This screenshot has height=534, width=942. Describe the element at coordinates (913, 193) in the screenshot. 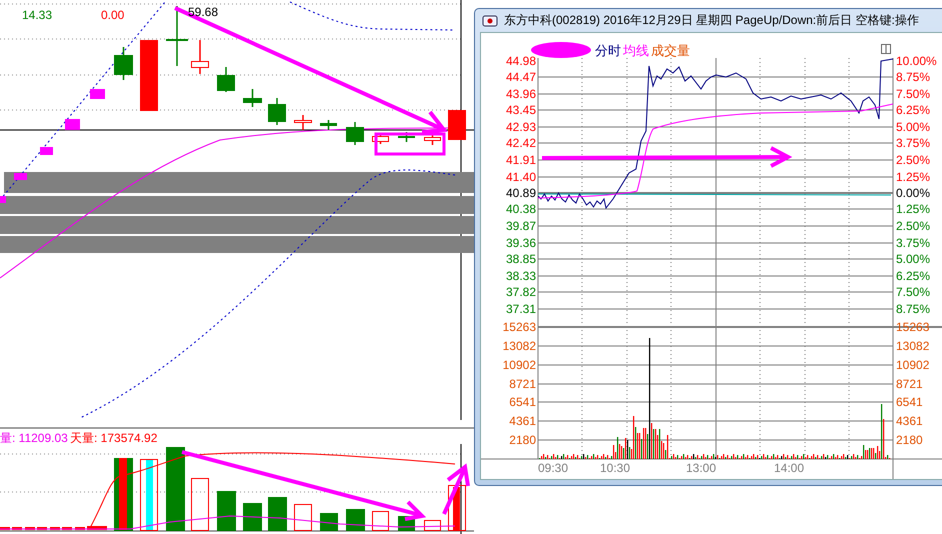

I see `percent-axis-label: 0.00%` at that location.